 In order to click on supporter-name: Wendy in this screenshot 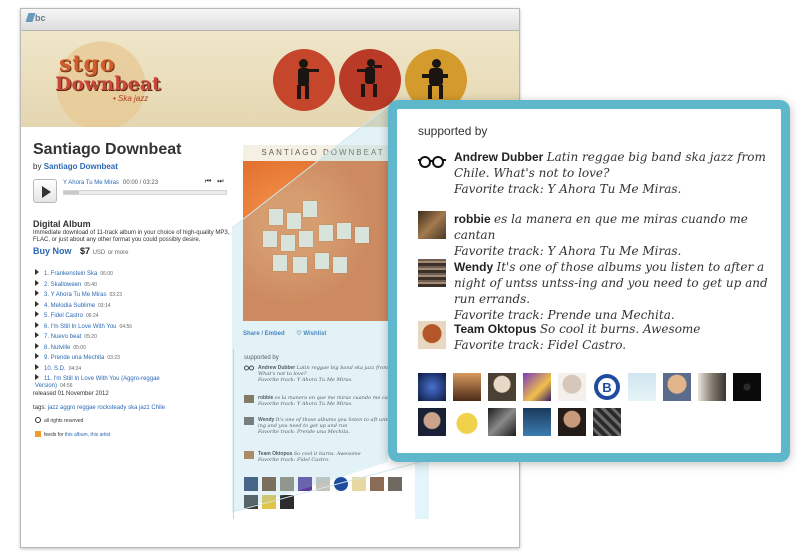, I will do `click(473, 267)`.